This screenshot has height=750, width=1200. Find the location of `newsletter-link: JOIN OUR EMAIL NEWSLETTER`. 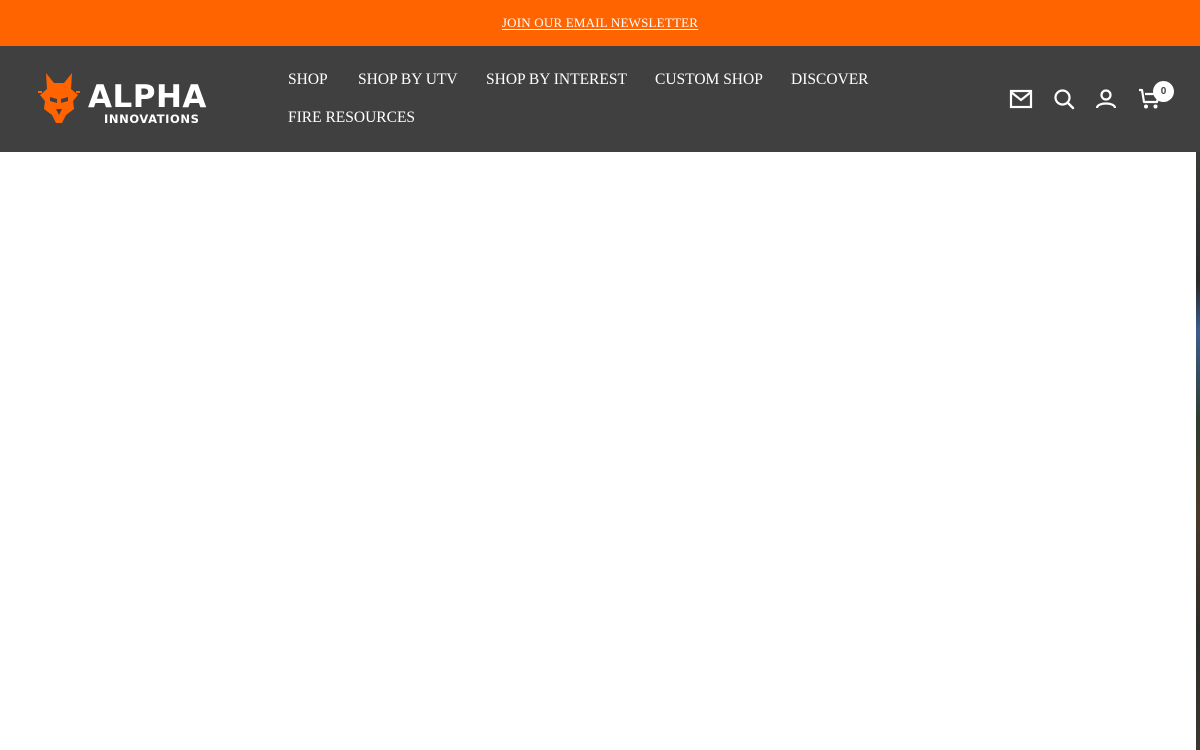

newsletter-link: JOIN OUR EMAIL NEWSLETTER is located at coordinates (600, 23).